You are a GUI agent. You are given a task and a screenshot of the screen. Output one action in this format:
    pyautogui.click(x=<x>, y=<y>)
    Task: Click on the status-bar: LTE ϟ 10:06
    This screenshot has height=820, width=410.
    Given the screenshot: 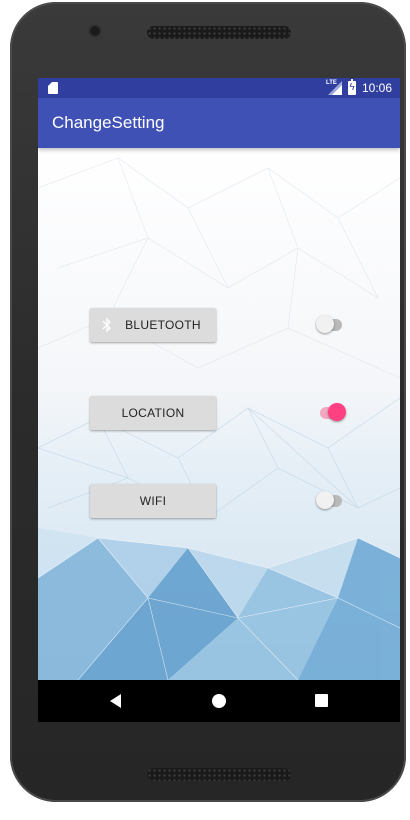 What is the action you would take?
    pyautogui.click(x=219, y=88)
    